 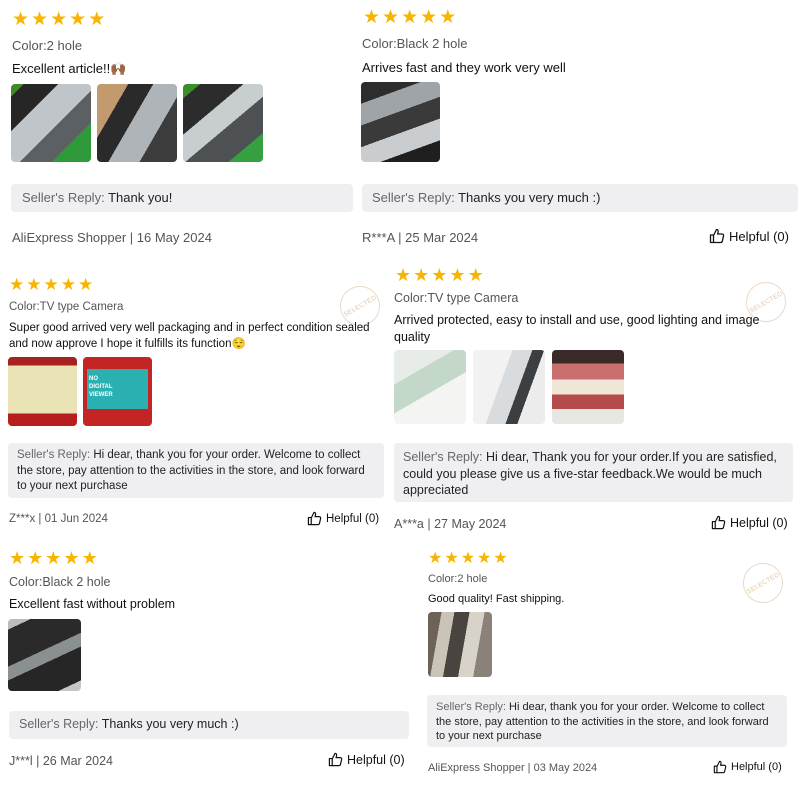 I want to click on seller-reply-text: Thank you!, so click(x=140, y=197).